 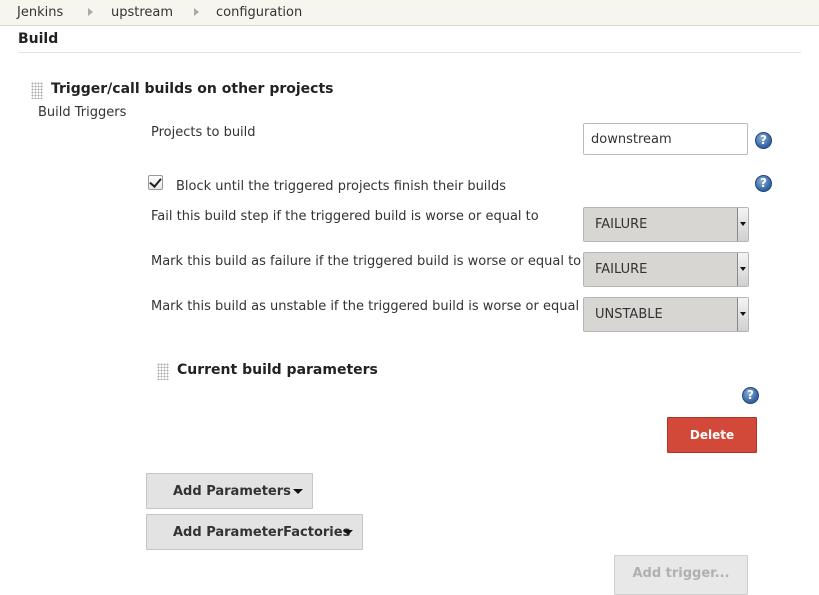 What do you see at coordinates (142, 12) in the screenshot?
I see `breadcrumb-upstream: upstream` at bounding box center [142, 12].